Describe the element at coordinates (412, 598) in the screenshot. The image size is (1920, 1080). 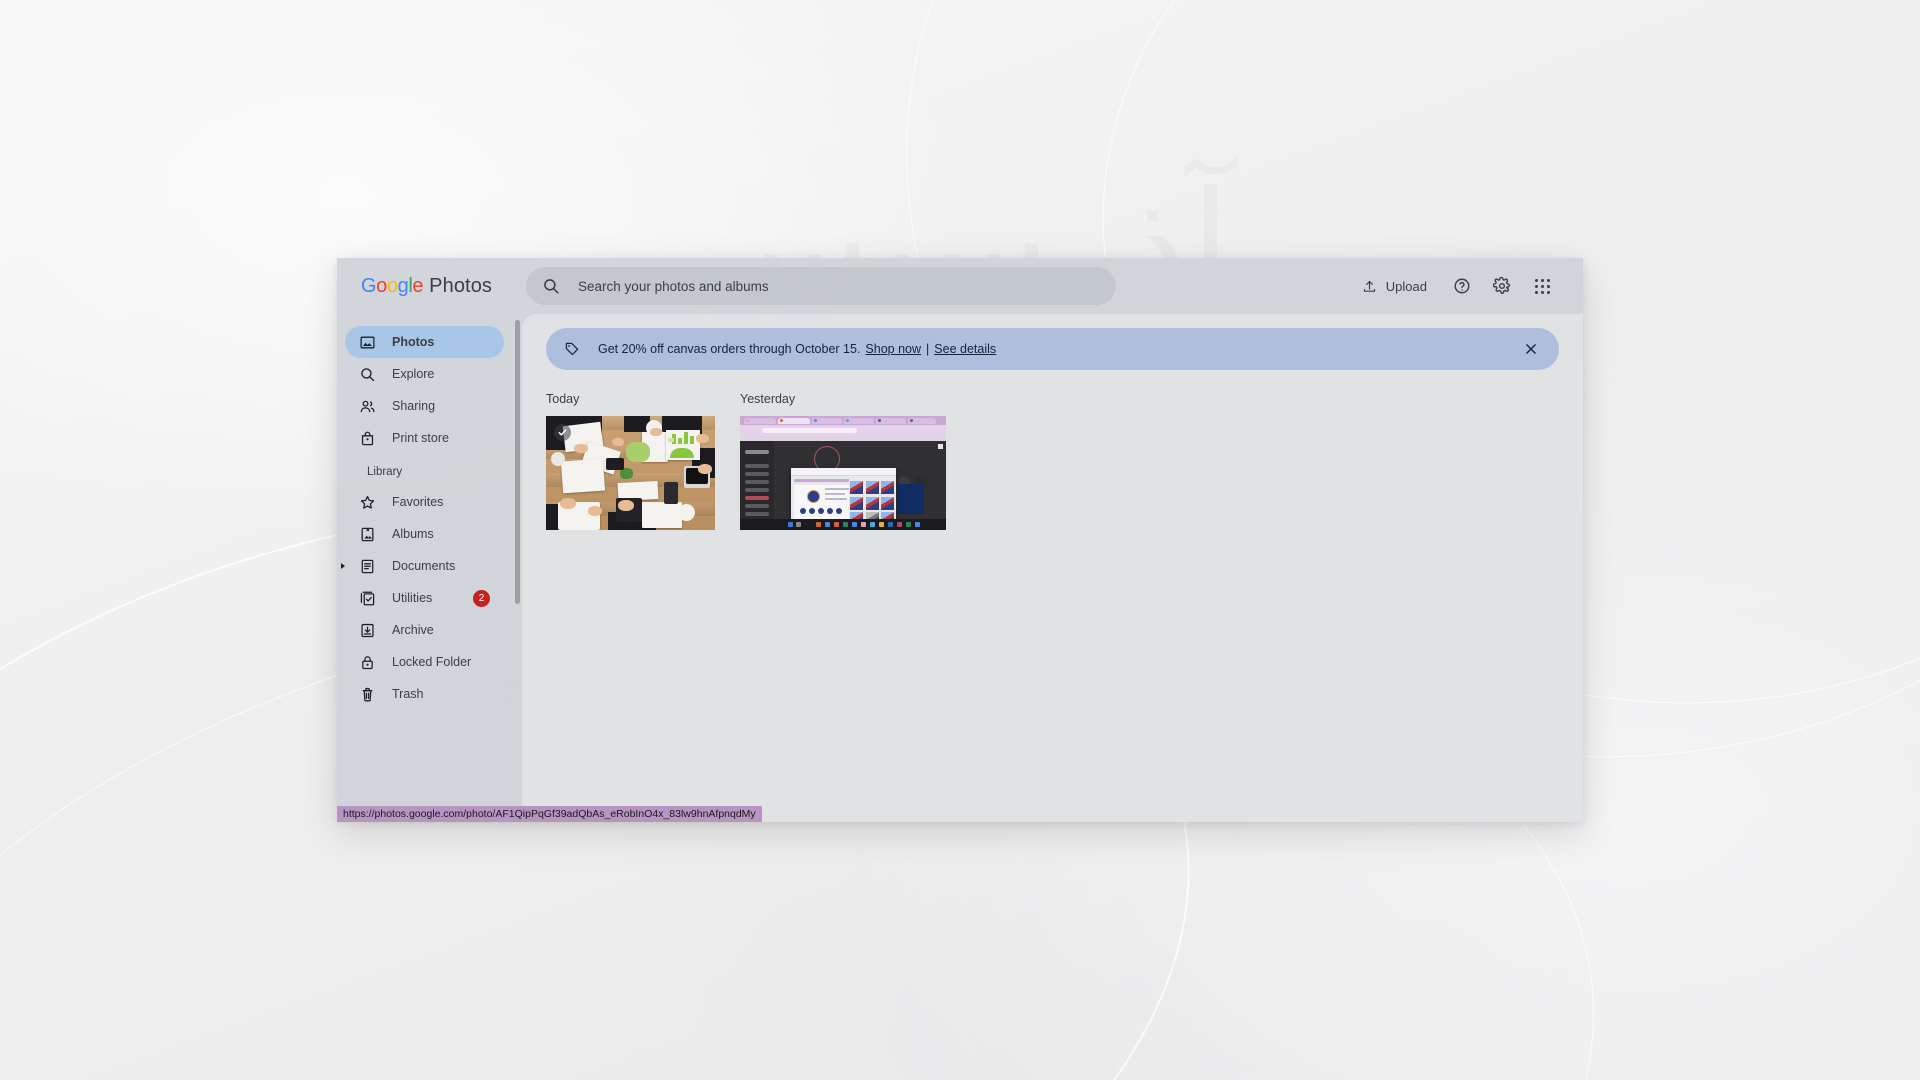
I see `sidebar-item-label: Utilities` at that location.